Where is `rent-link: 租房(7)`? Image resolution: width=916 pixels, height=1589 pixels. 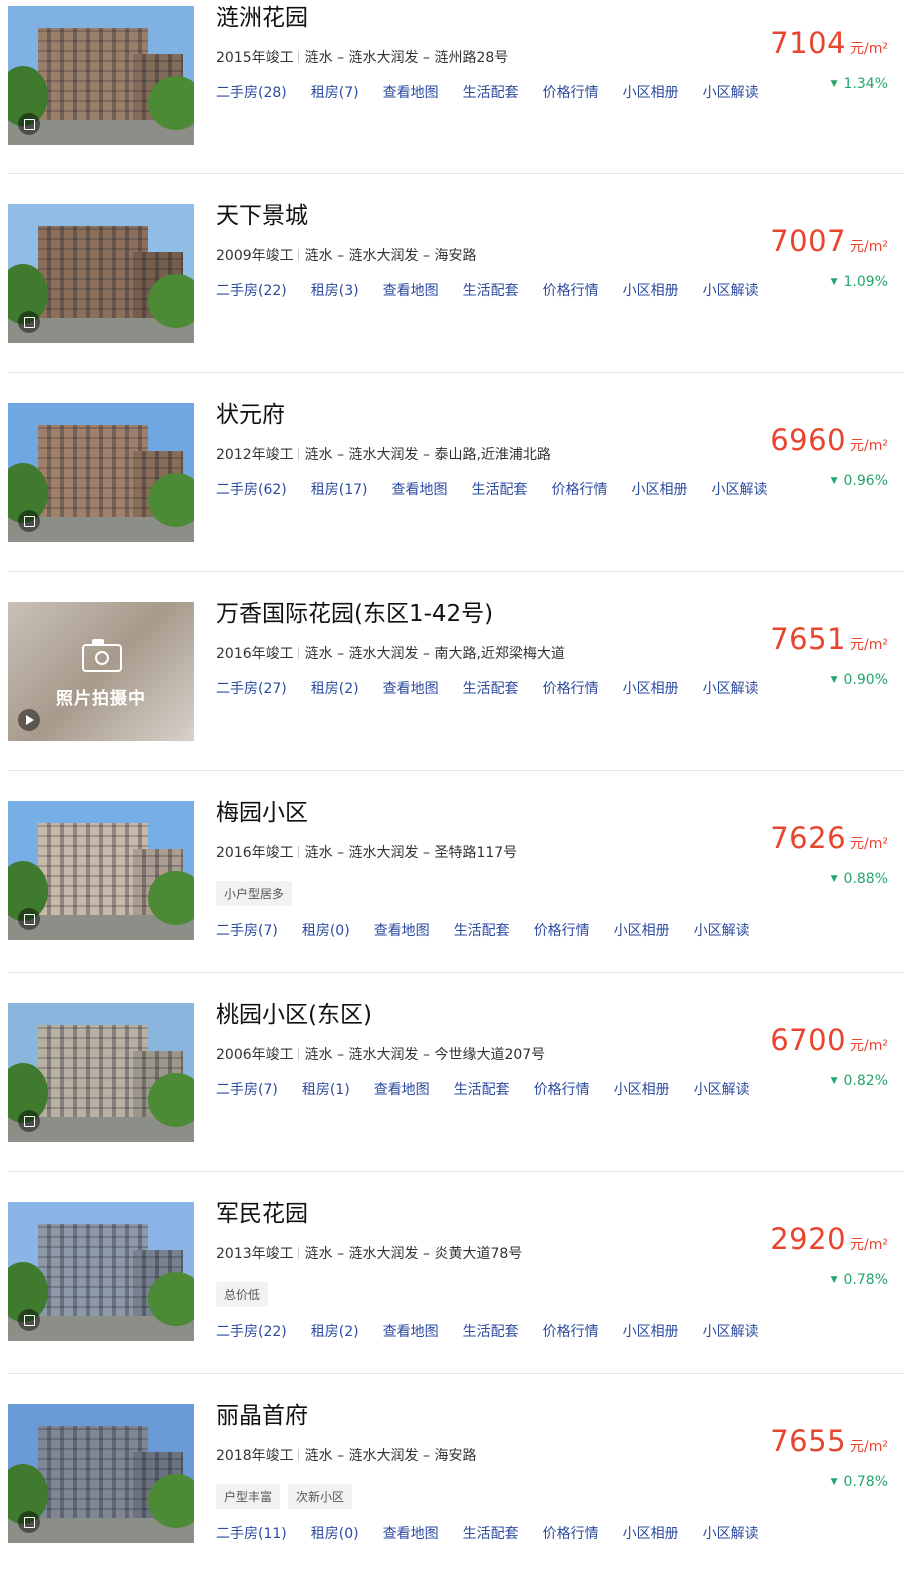
rent-link: 租房(7) is located at coordinates (335, 93).